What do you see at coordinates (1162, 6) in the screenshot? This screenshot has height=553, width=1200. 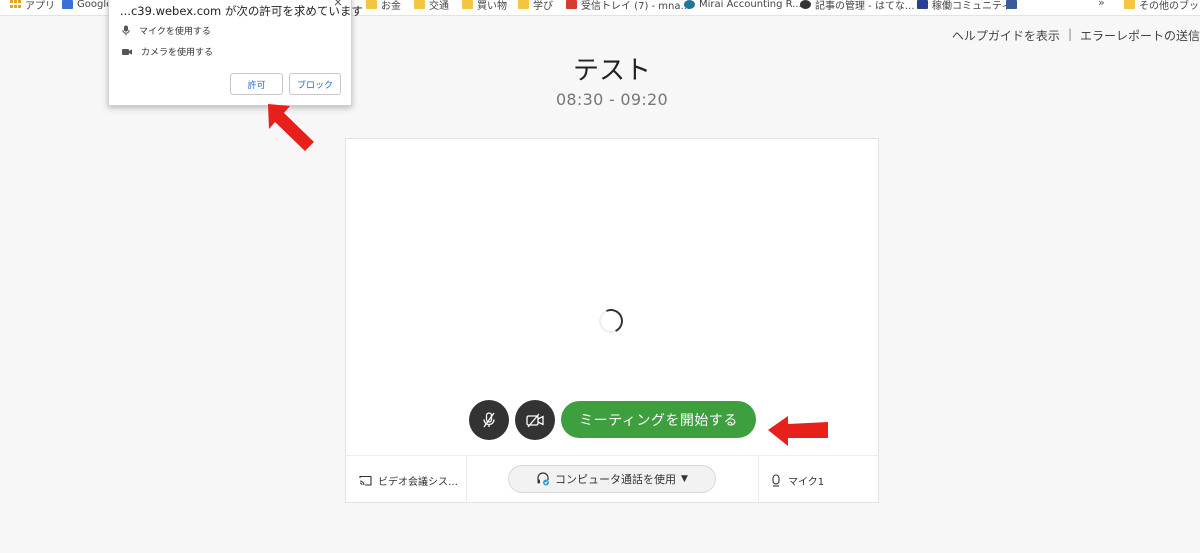 I see `bookmark-other: その他のブックマーク` at bounding box center [1162, 6].